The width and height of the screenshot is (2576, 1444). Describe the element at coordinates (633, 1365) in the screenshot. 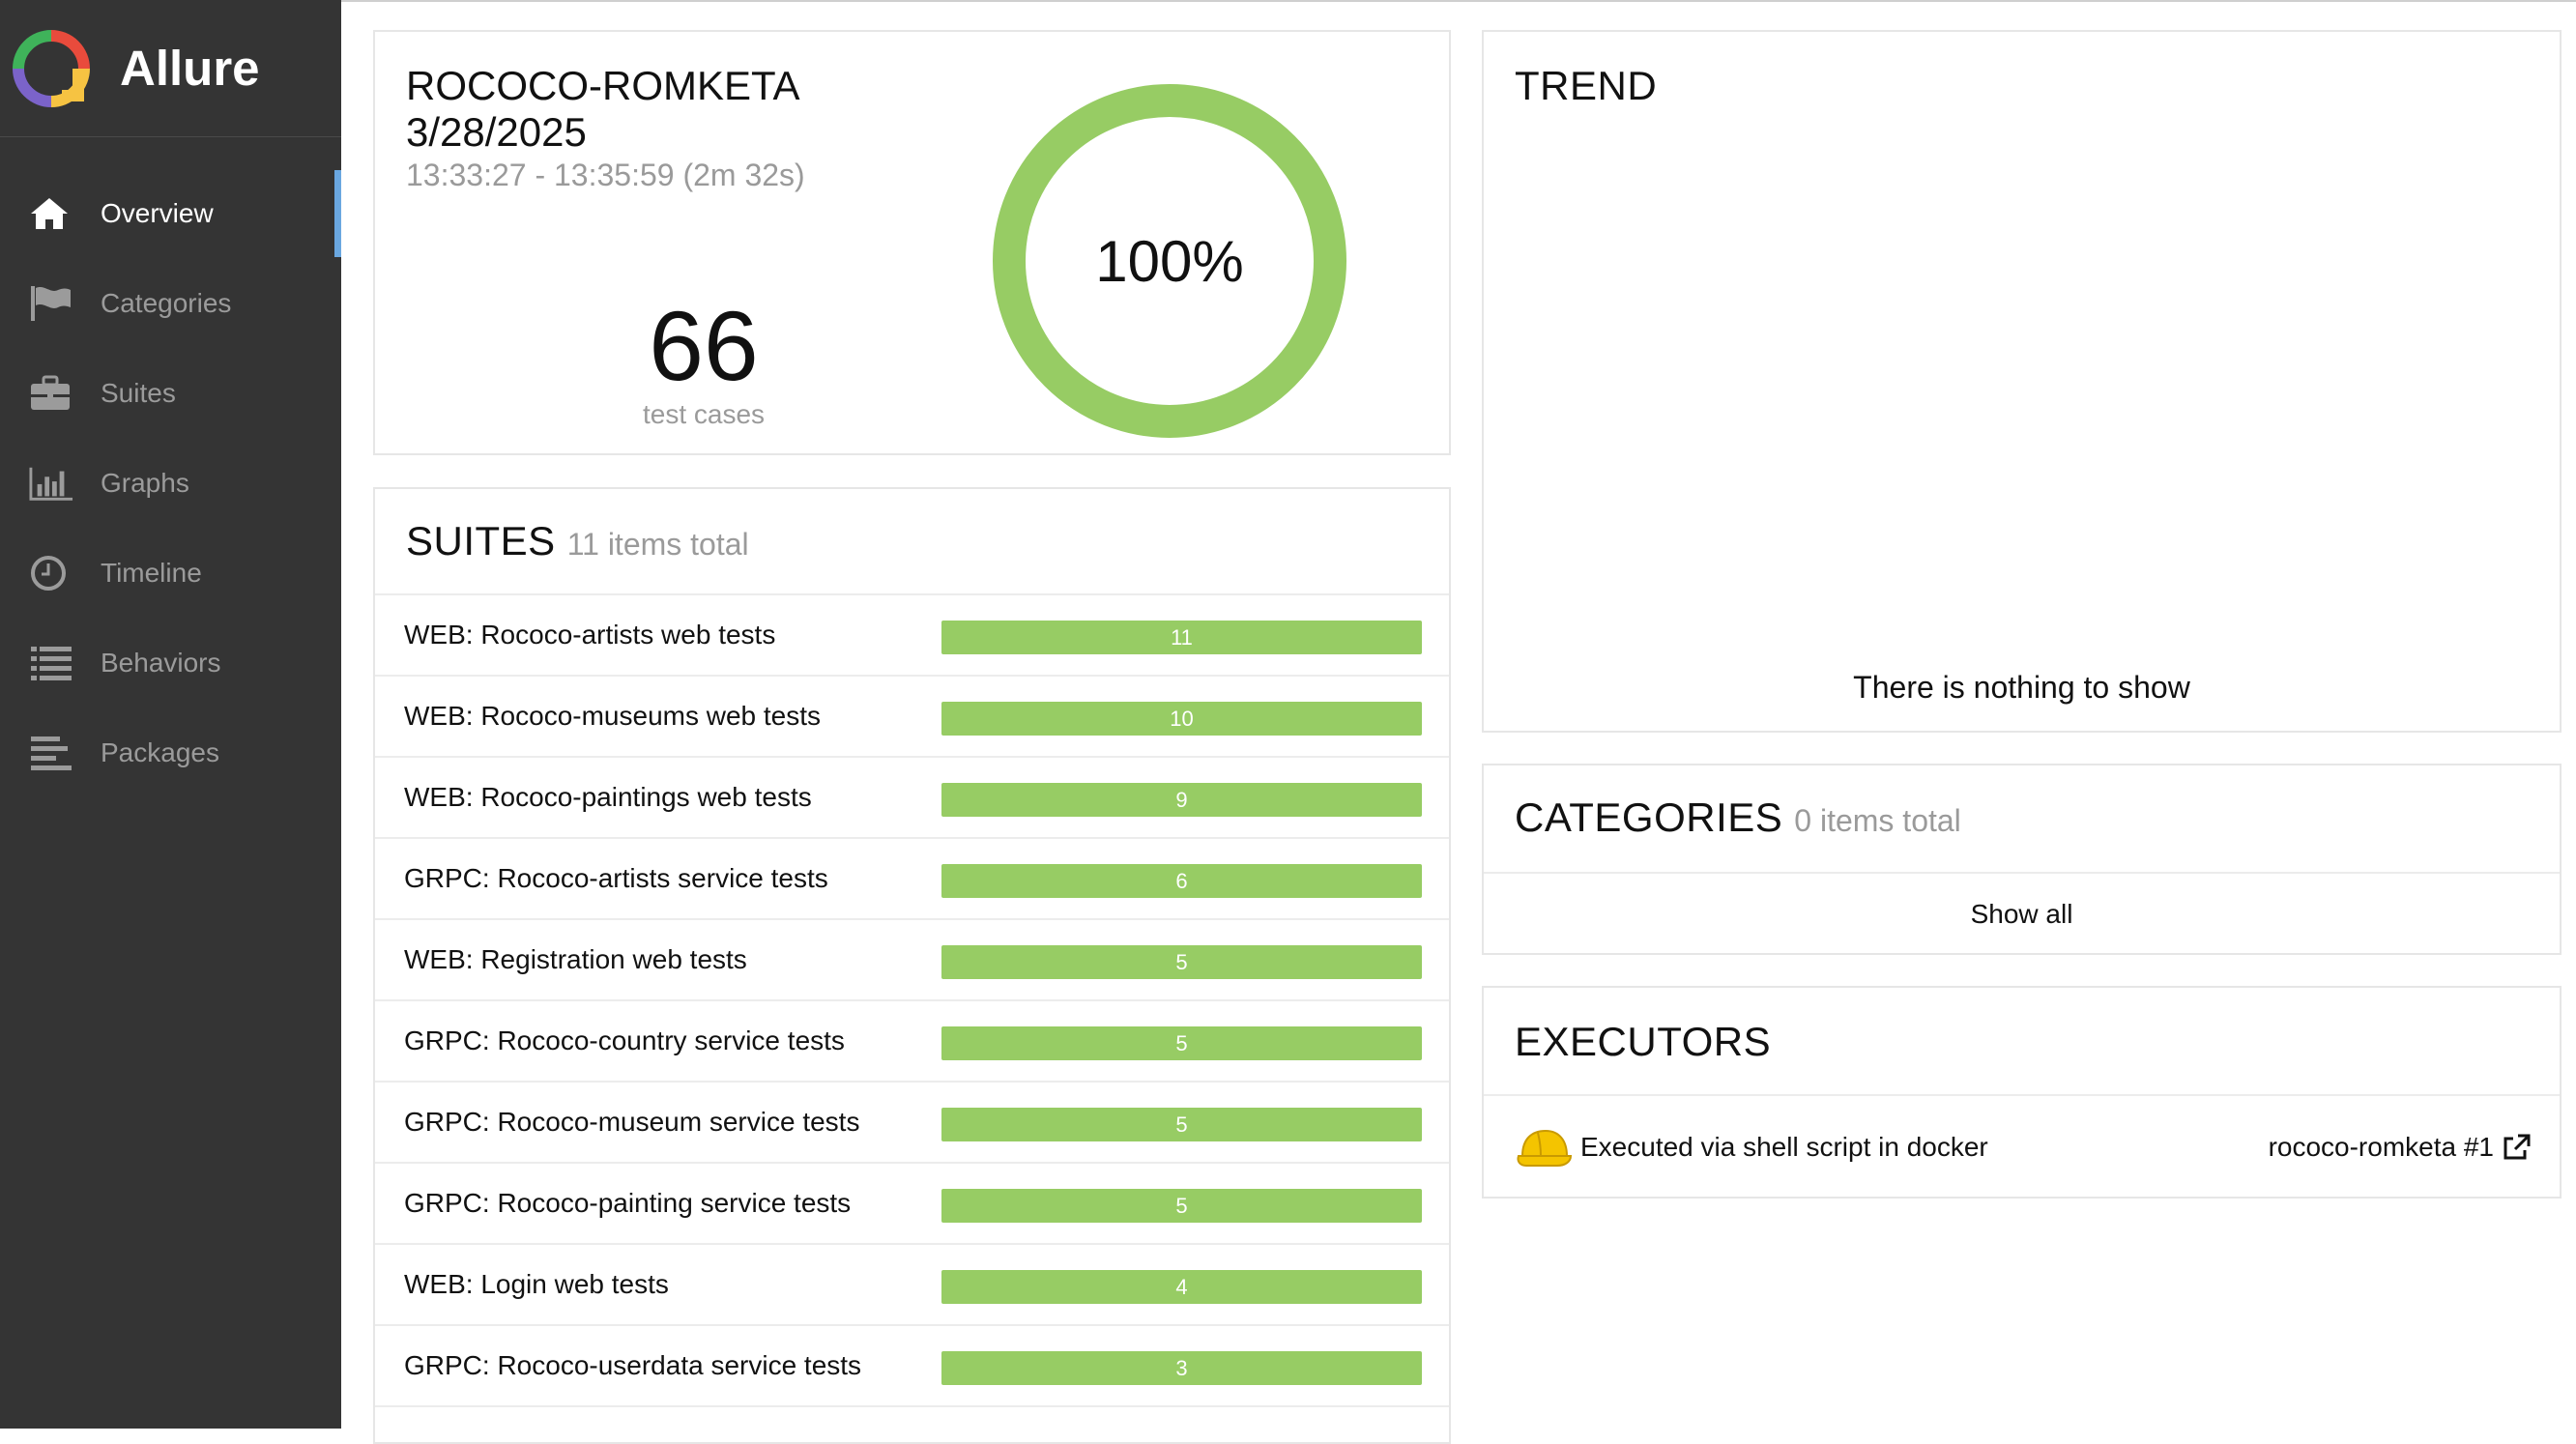

I see `suite-name: GRPC: Rococo-userdata service tests` at that location.